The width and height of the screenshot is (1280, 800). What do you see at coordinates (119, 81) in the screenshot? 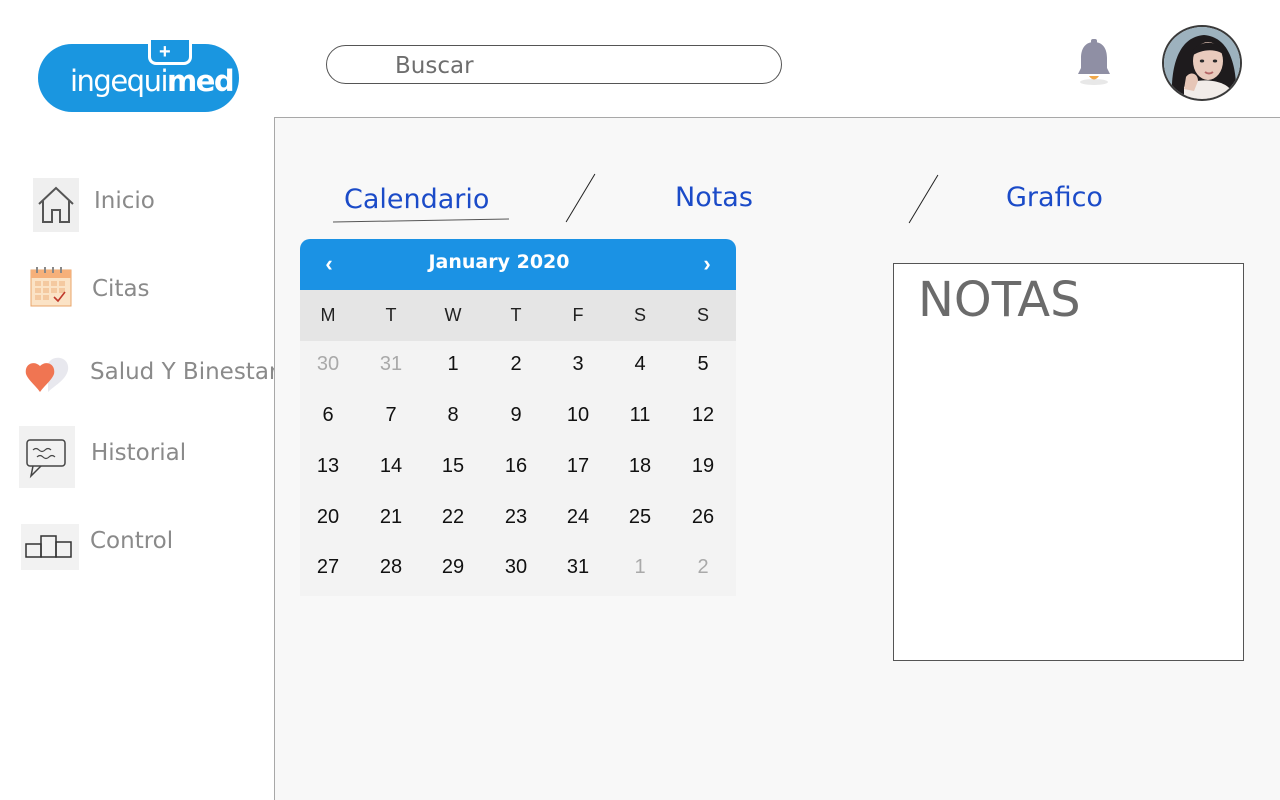
I see `logo-text-light: ingequi` at bounding box center [119, 81].